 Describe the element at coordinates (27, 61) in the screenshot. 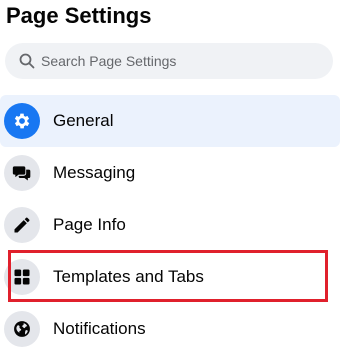

I see `search-icon` at that location.